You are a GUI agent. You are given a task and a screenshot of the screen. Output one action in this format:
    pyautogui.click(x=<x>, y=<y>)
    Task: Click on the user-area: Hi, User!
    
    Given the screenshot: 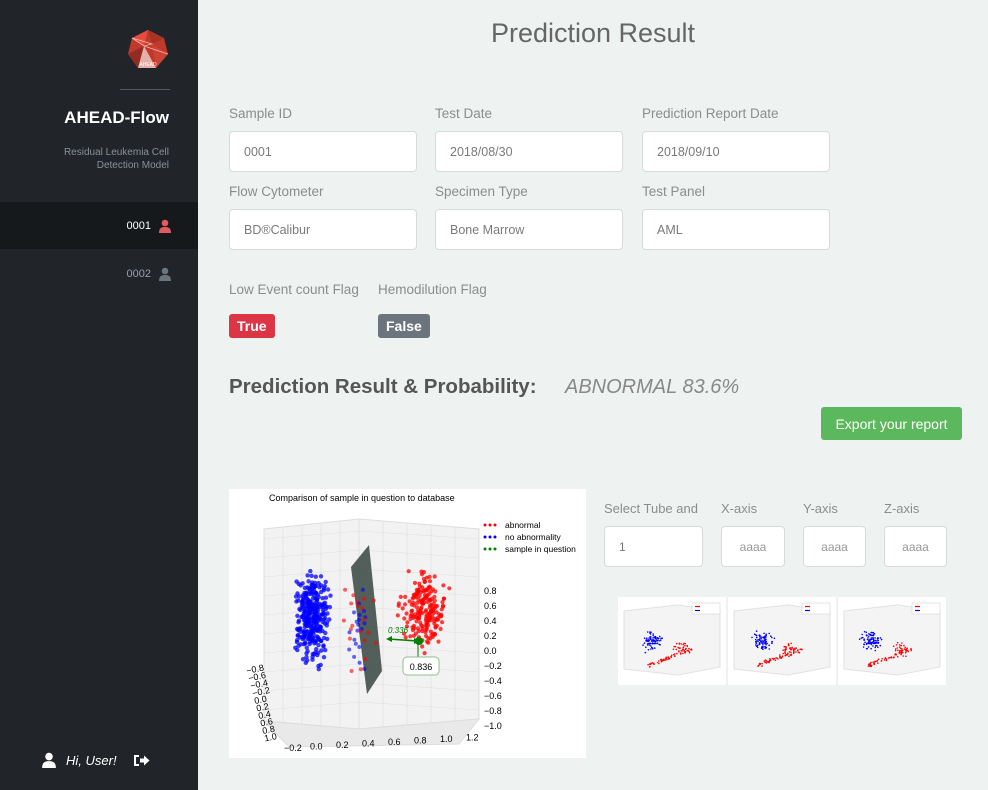 What is the action you would take?
    pyautogui.click(x=96, y=760)
    